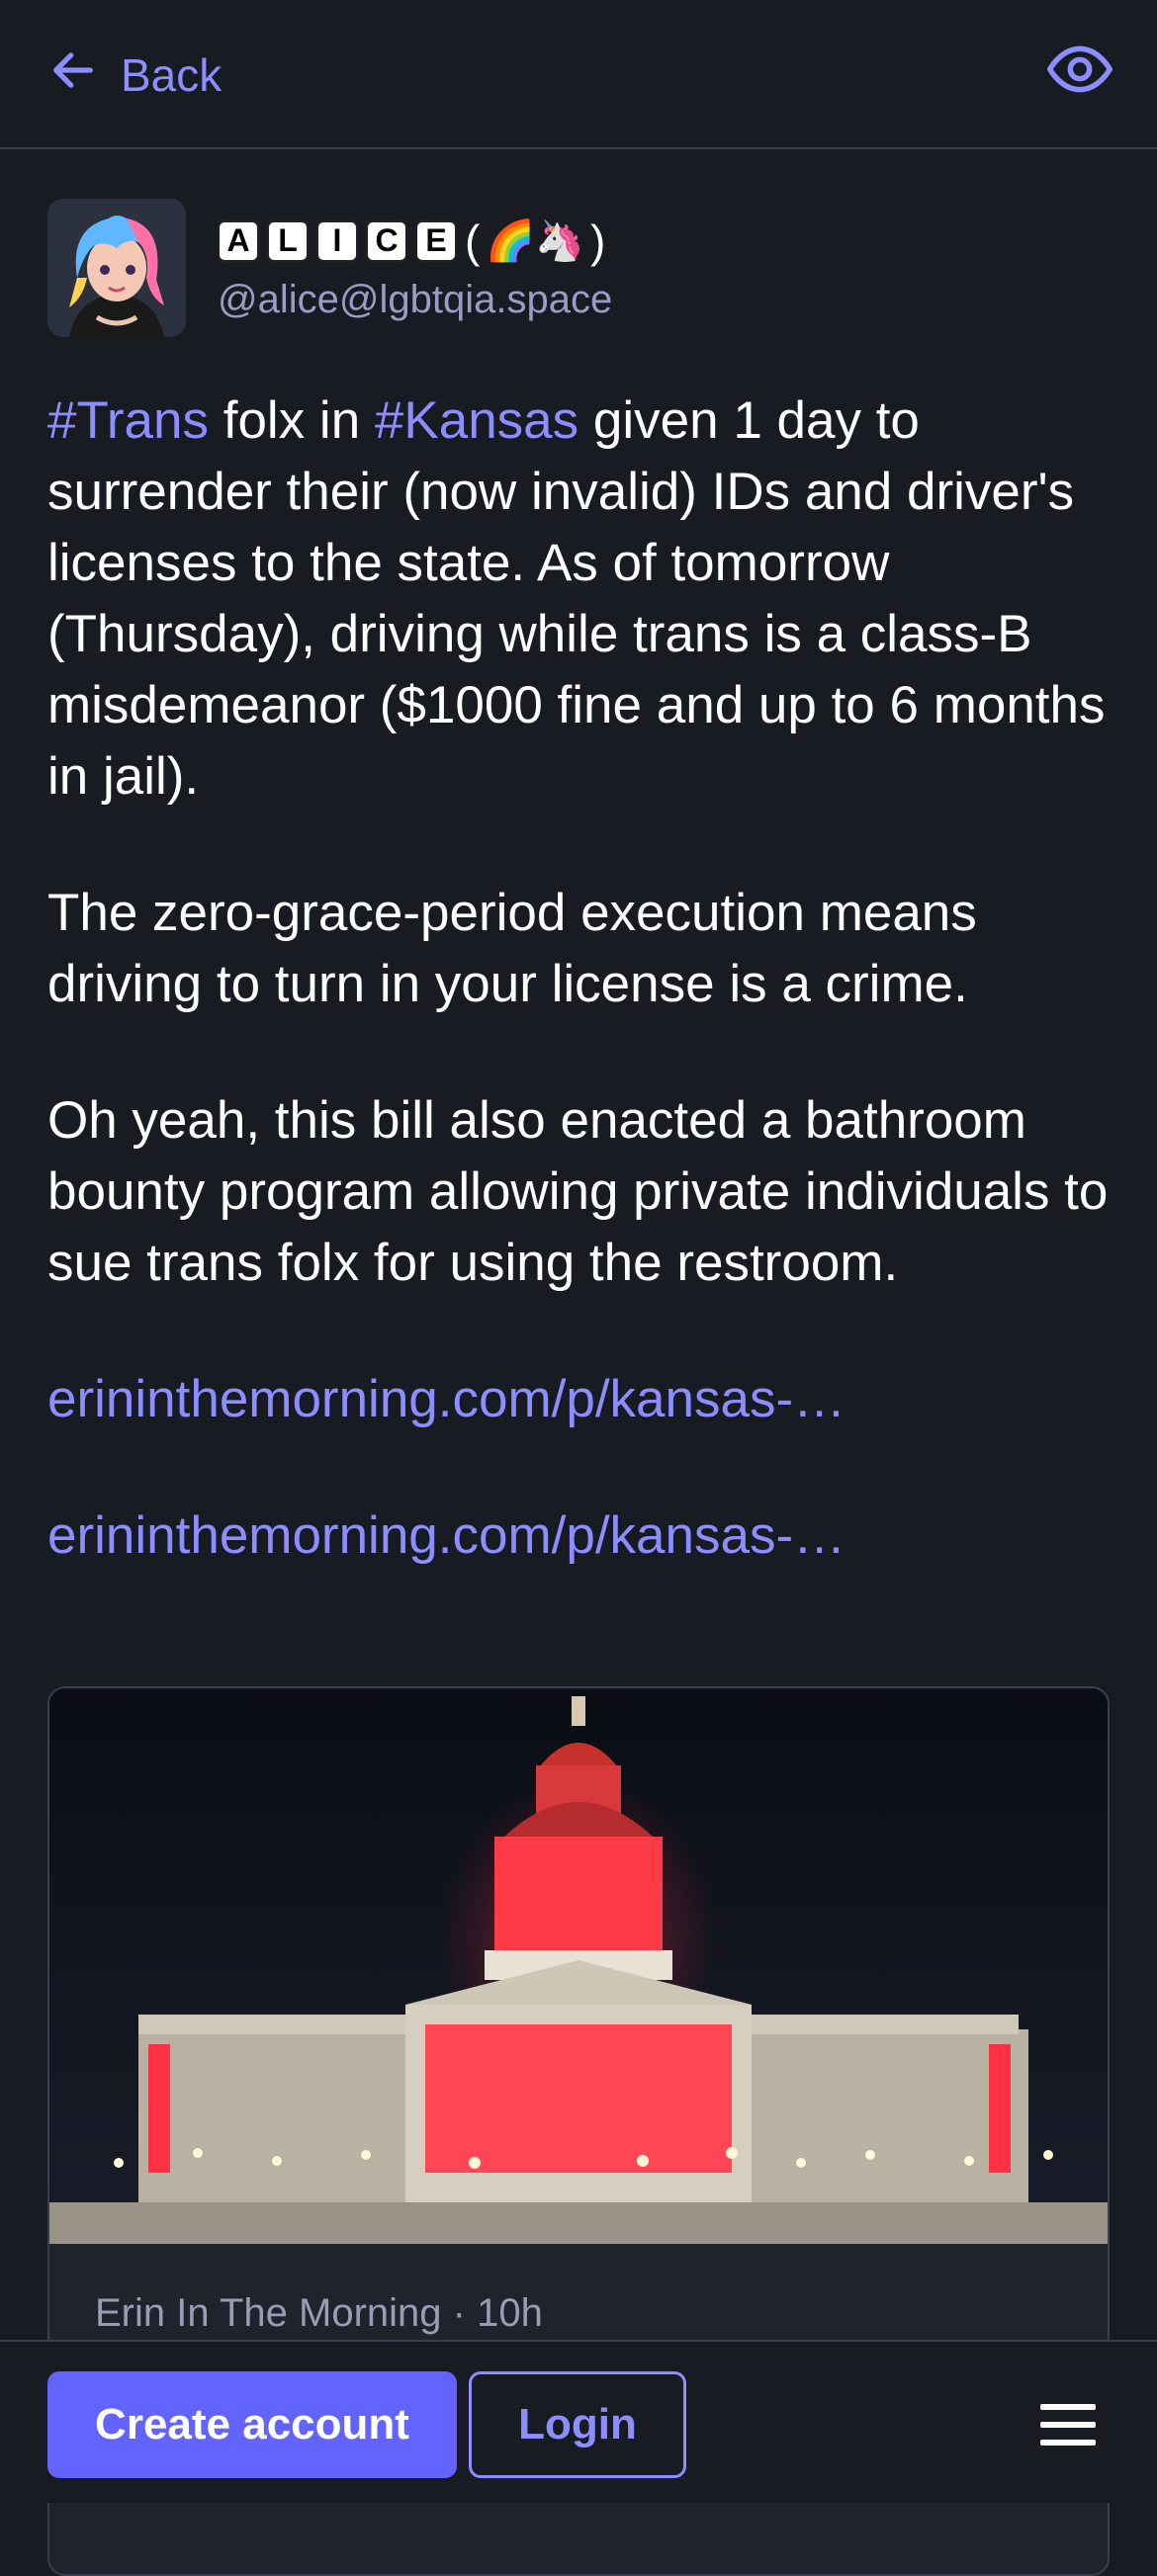 This screenshot has height=2576, width=1157. What do you see at coordinates (436, 240) in the screenshot?
I see `display-name-letter: E` at bounding box center [436, 240].